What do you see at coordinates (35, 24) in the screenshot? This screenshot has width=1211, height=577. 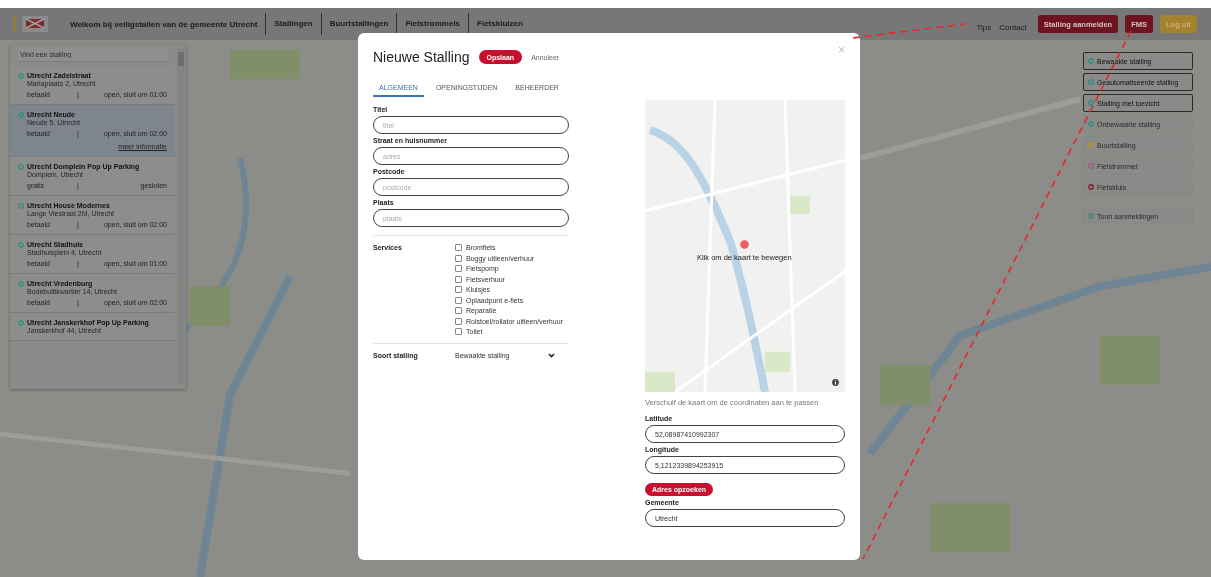 I see `logo-icon` at bounding box center [35, 24].